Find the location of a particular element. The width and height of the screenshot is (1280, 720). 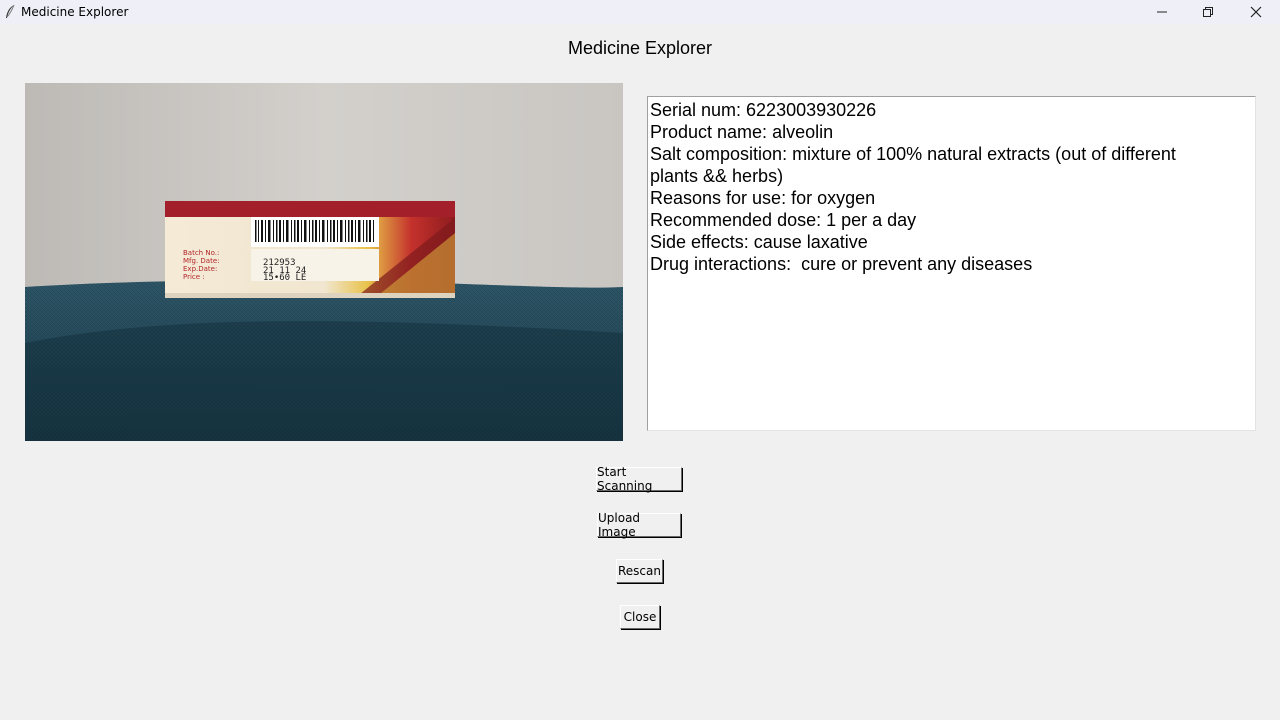

page-title: Medicine Explorer is located at coordinates (640, 48).